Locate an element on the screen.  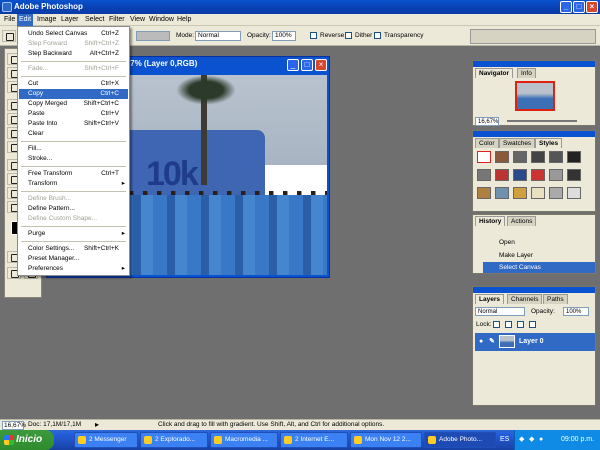
menu-select: Select is located at coordinates (94, 20).